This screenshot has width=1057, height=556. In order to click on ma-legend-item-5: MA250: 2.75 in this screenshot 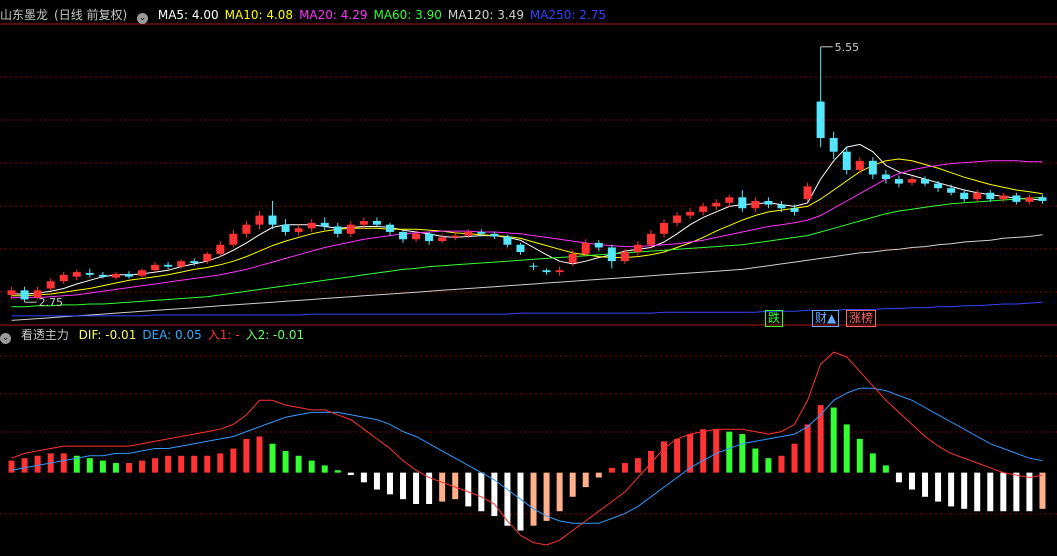, I will do `click(567, 15)`.